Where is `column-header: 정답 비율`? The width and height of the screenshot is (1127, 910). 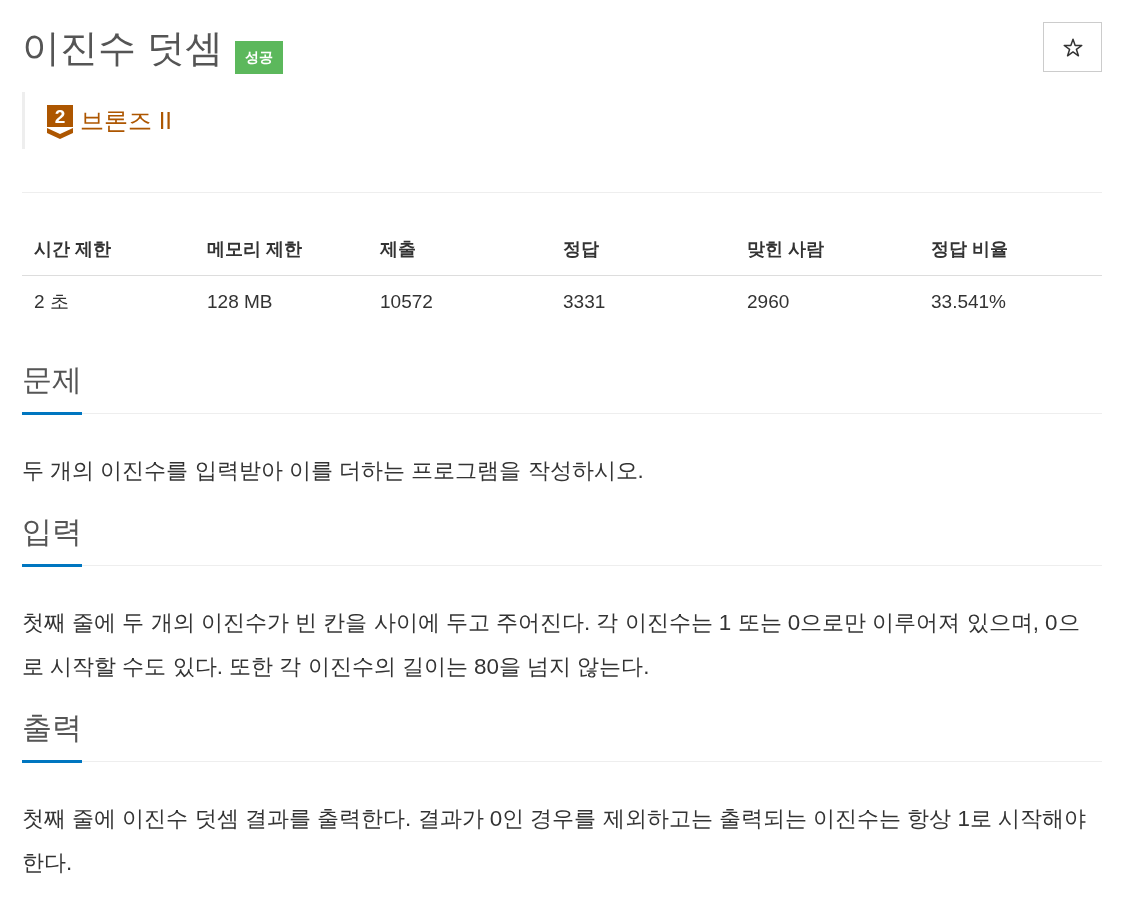 column-header: 정답 비율 is located at coordinates (969, 249).